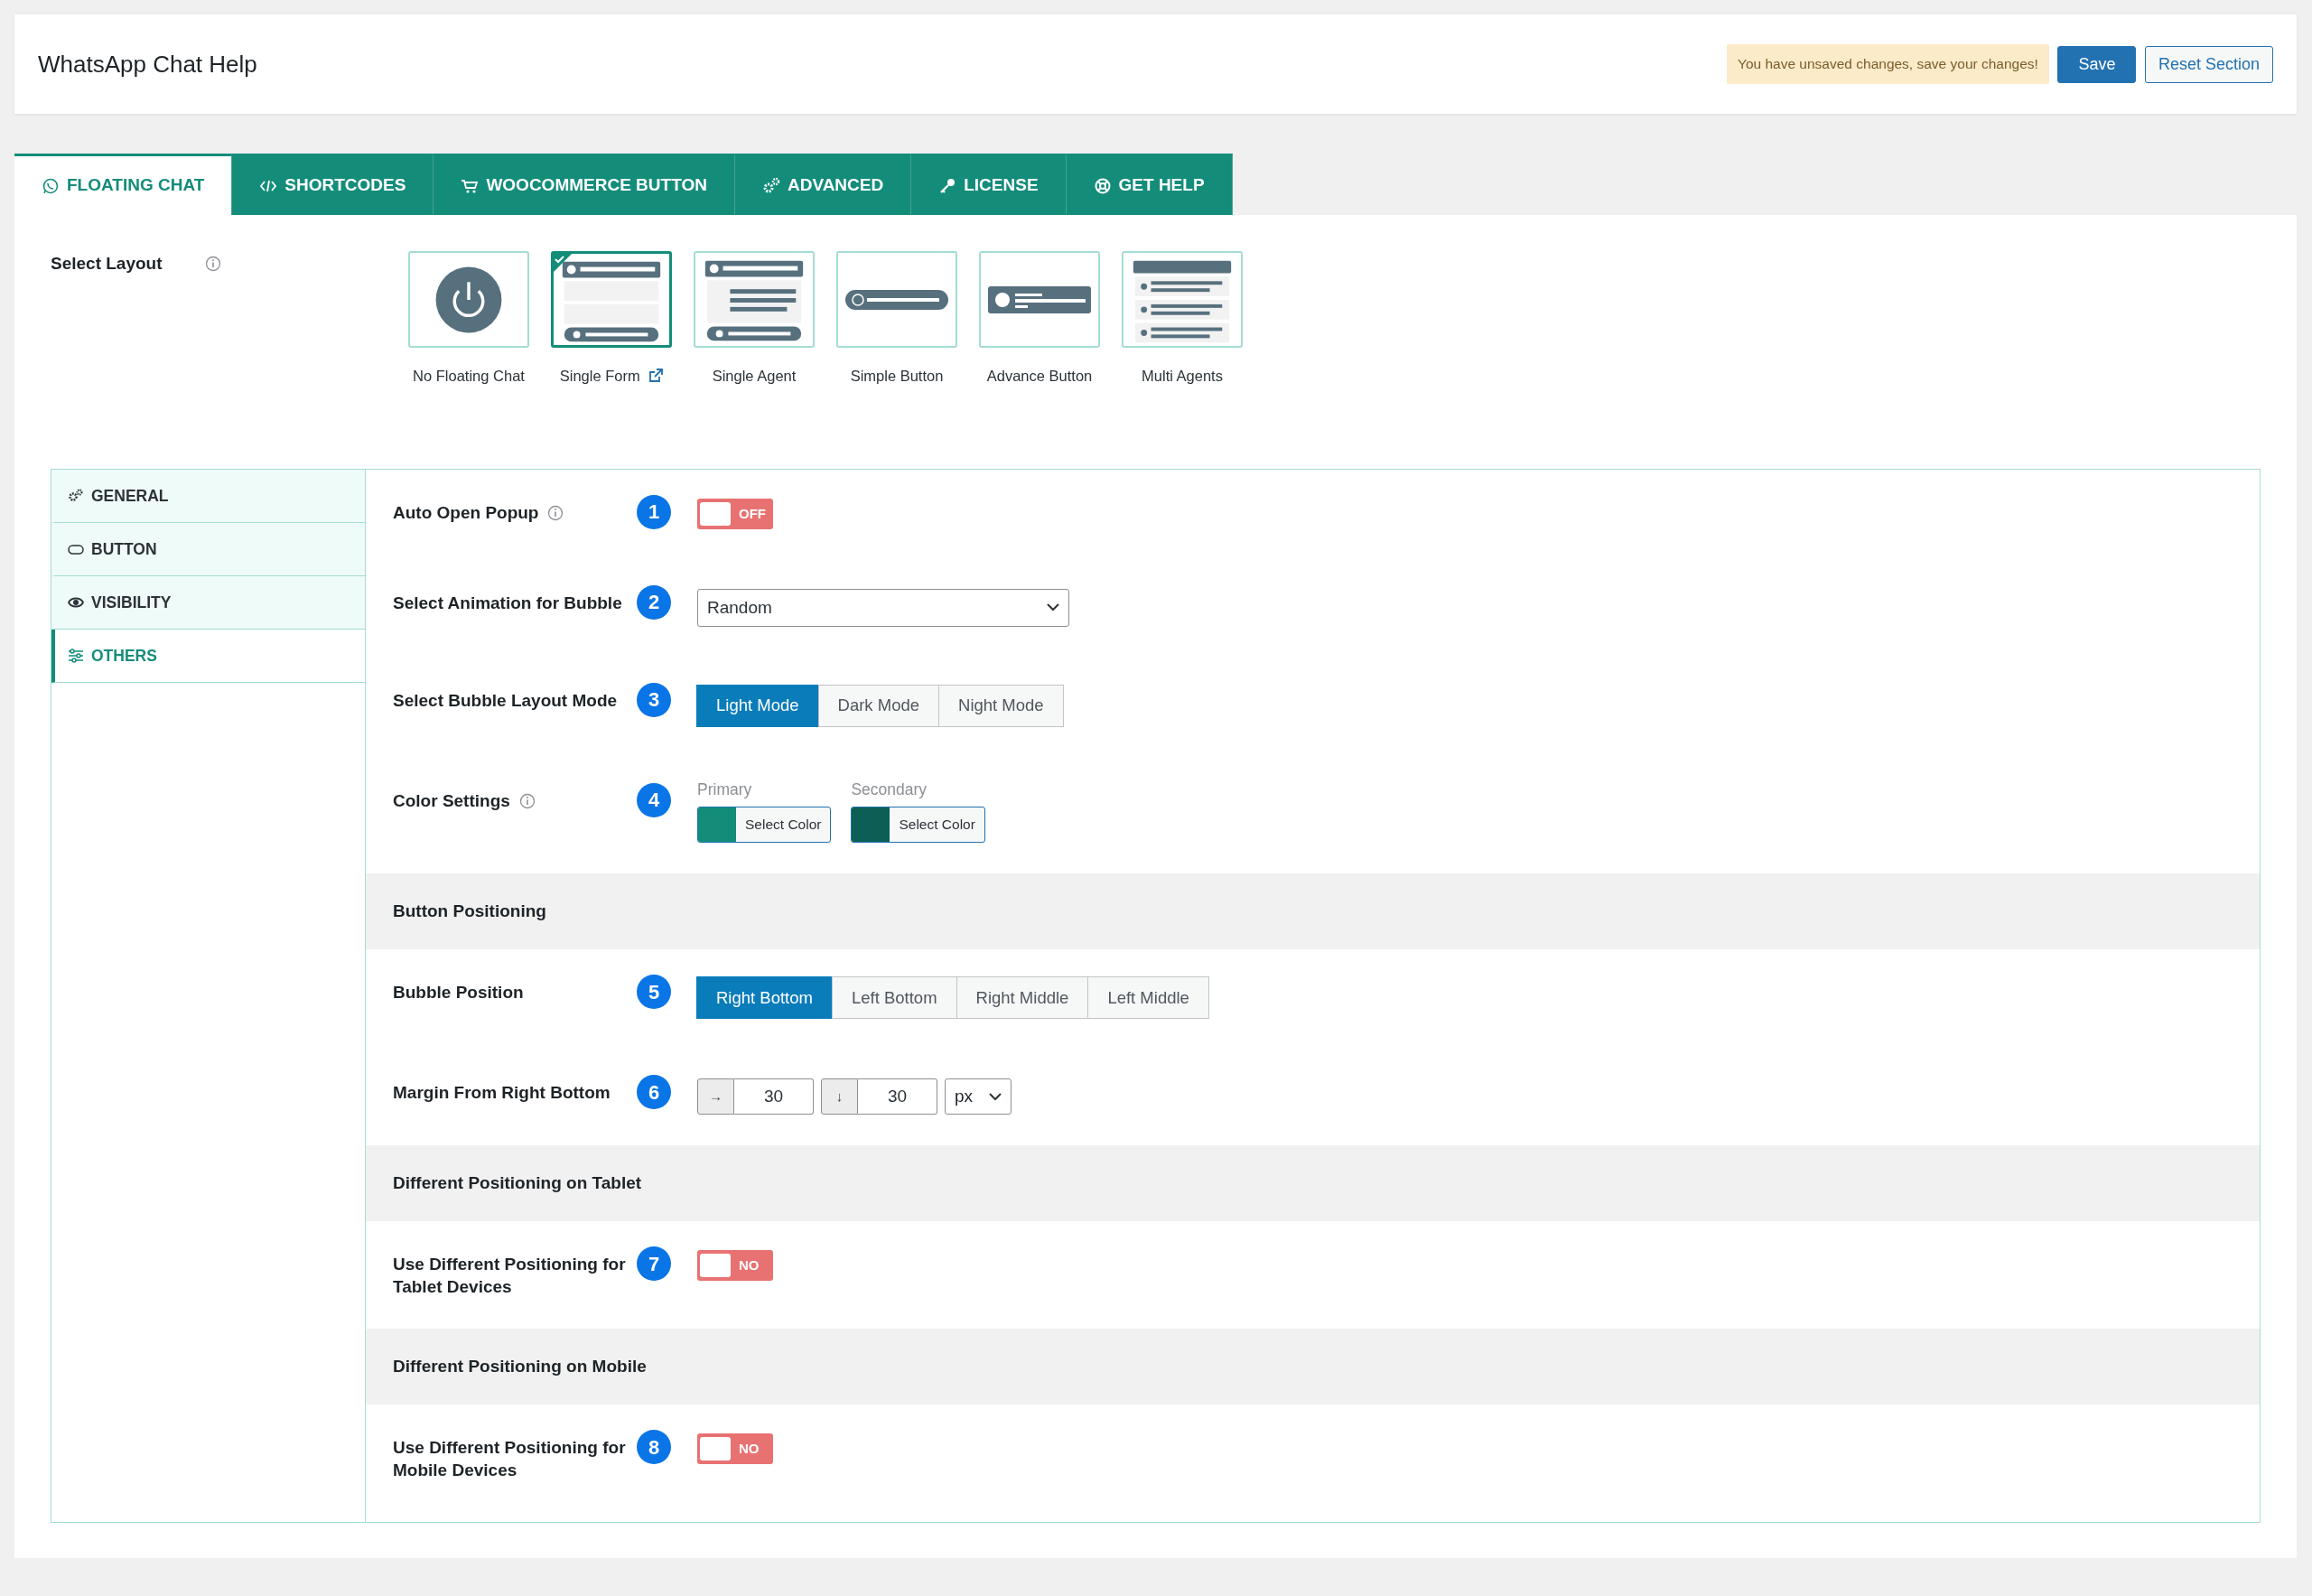 This screenshot has width=2312, height=1596. Describe the element at coordinates (459, 992) in the screenshot. I see `field-label: Bubble Position` at that location.